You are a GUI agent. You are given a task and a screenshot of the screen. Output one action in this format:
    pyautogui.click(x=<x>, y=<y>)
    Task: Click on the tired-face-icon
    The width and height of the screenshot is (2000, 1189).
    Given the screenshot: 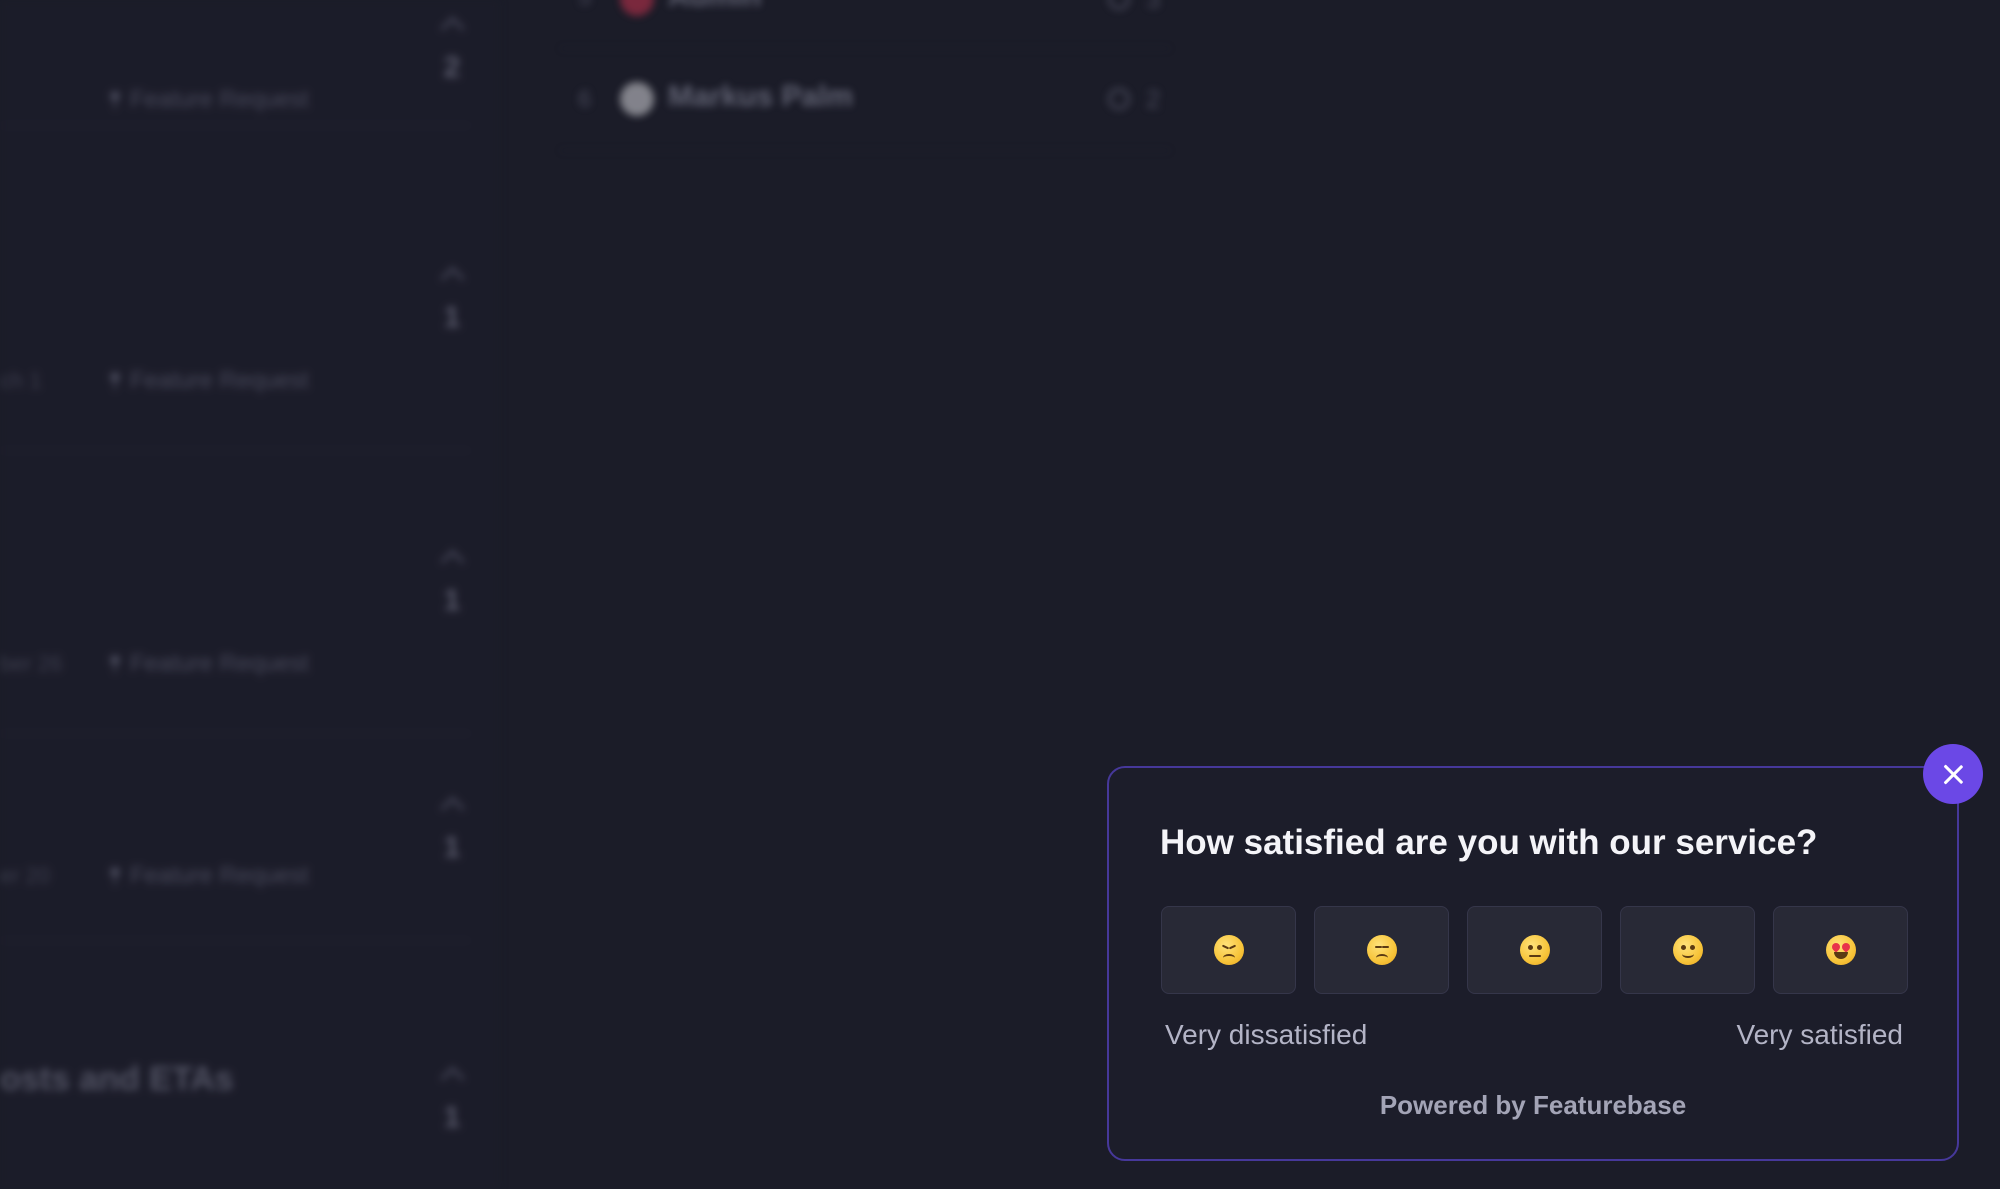 What is the action you would take?
    pyautogui.click(x=1228, y=950)
    